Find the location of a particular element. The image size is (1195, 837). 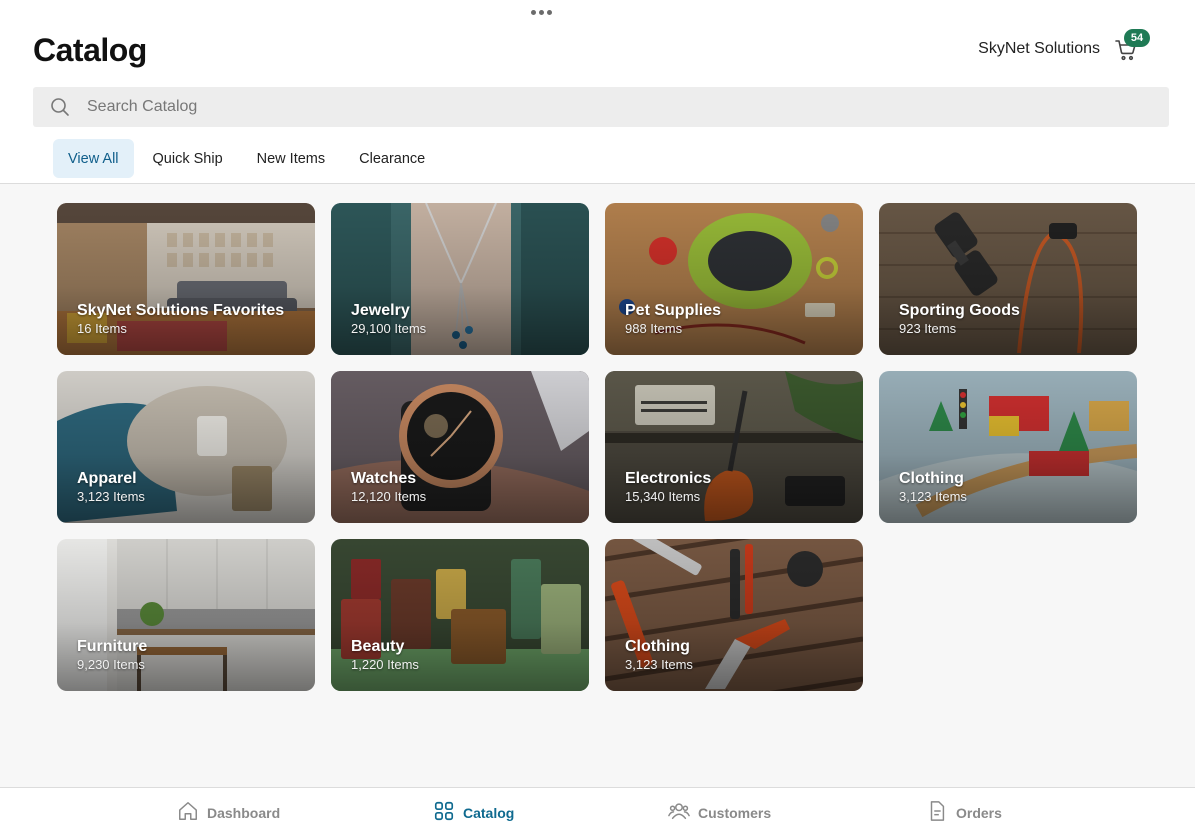

nav-item-dashboard: Dashboard is located at coordinates (228, 812).